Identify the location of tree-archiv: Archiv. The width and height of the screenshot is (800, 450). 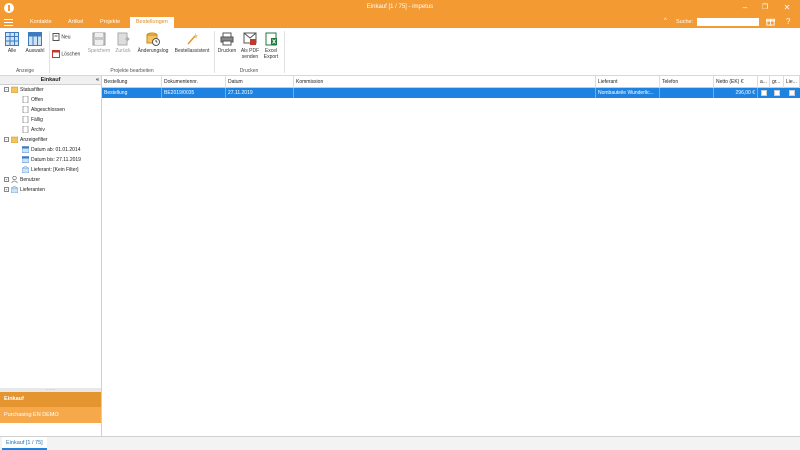
(33, 130).